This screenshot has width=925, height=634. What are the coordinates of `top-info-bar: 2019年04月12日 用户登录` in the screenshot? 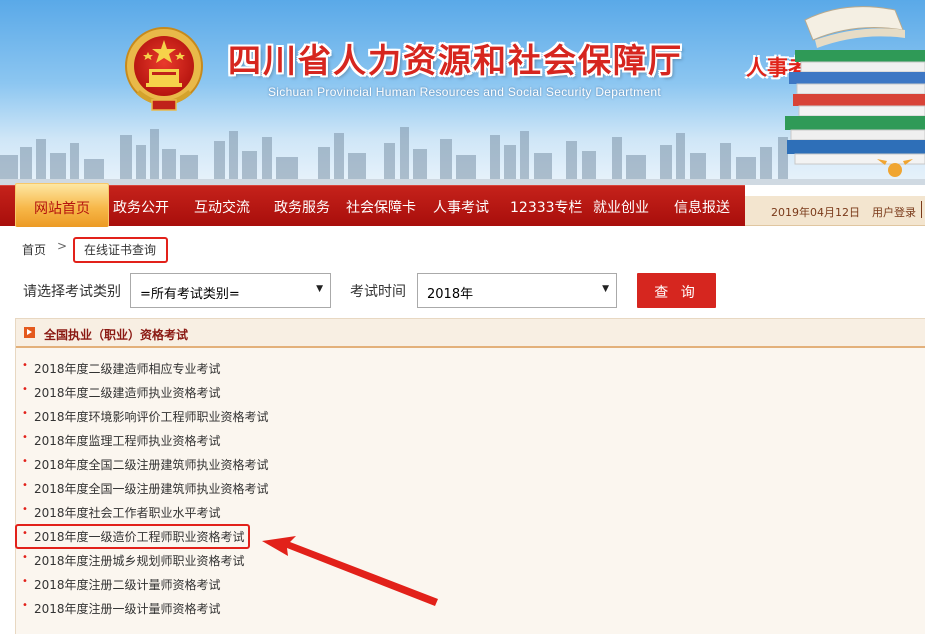 It's located at (835, 211).